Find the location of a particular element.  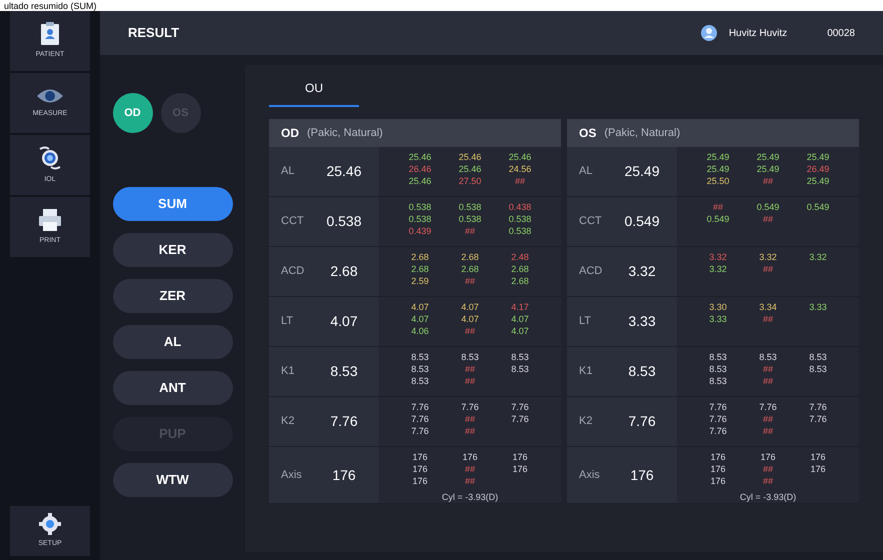

cyl-note: Cyl = -3.93(D) is located at coordinates (768, 497).